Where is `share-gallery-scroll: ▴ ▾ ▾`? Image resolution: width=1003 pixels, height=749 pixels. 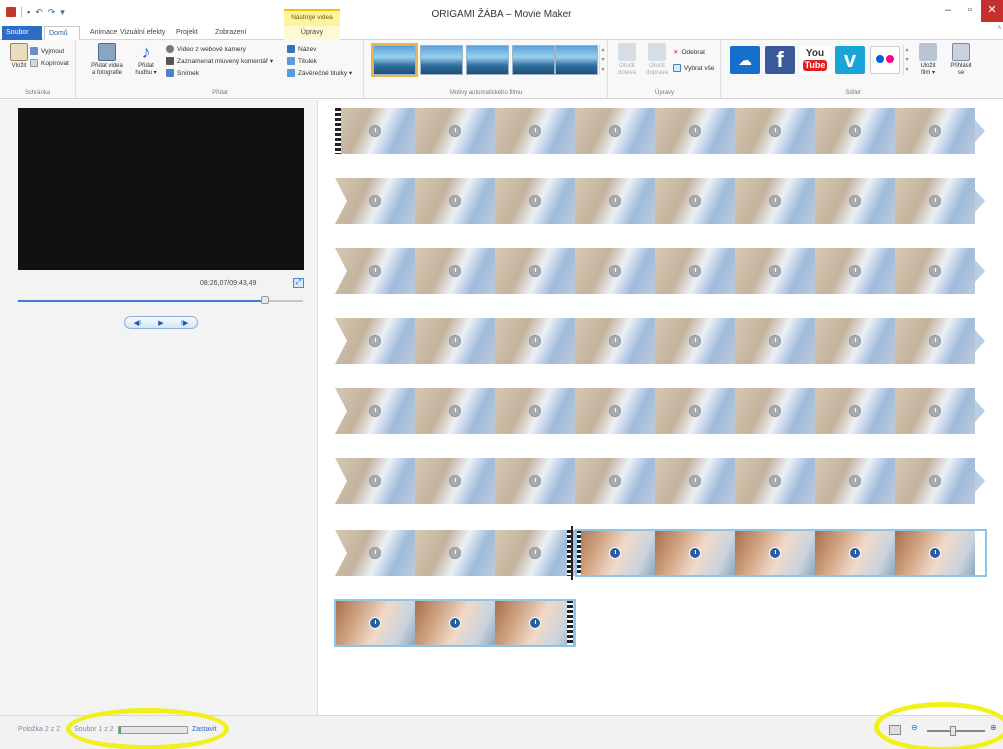 share-gallery-scroll: ▴ ▾ ▾ is located at coordinates (906, 60).